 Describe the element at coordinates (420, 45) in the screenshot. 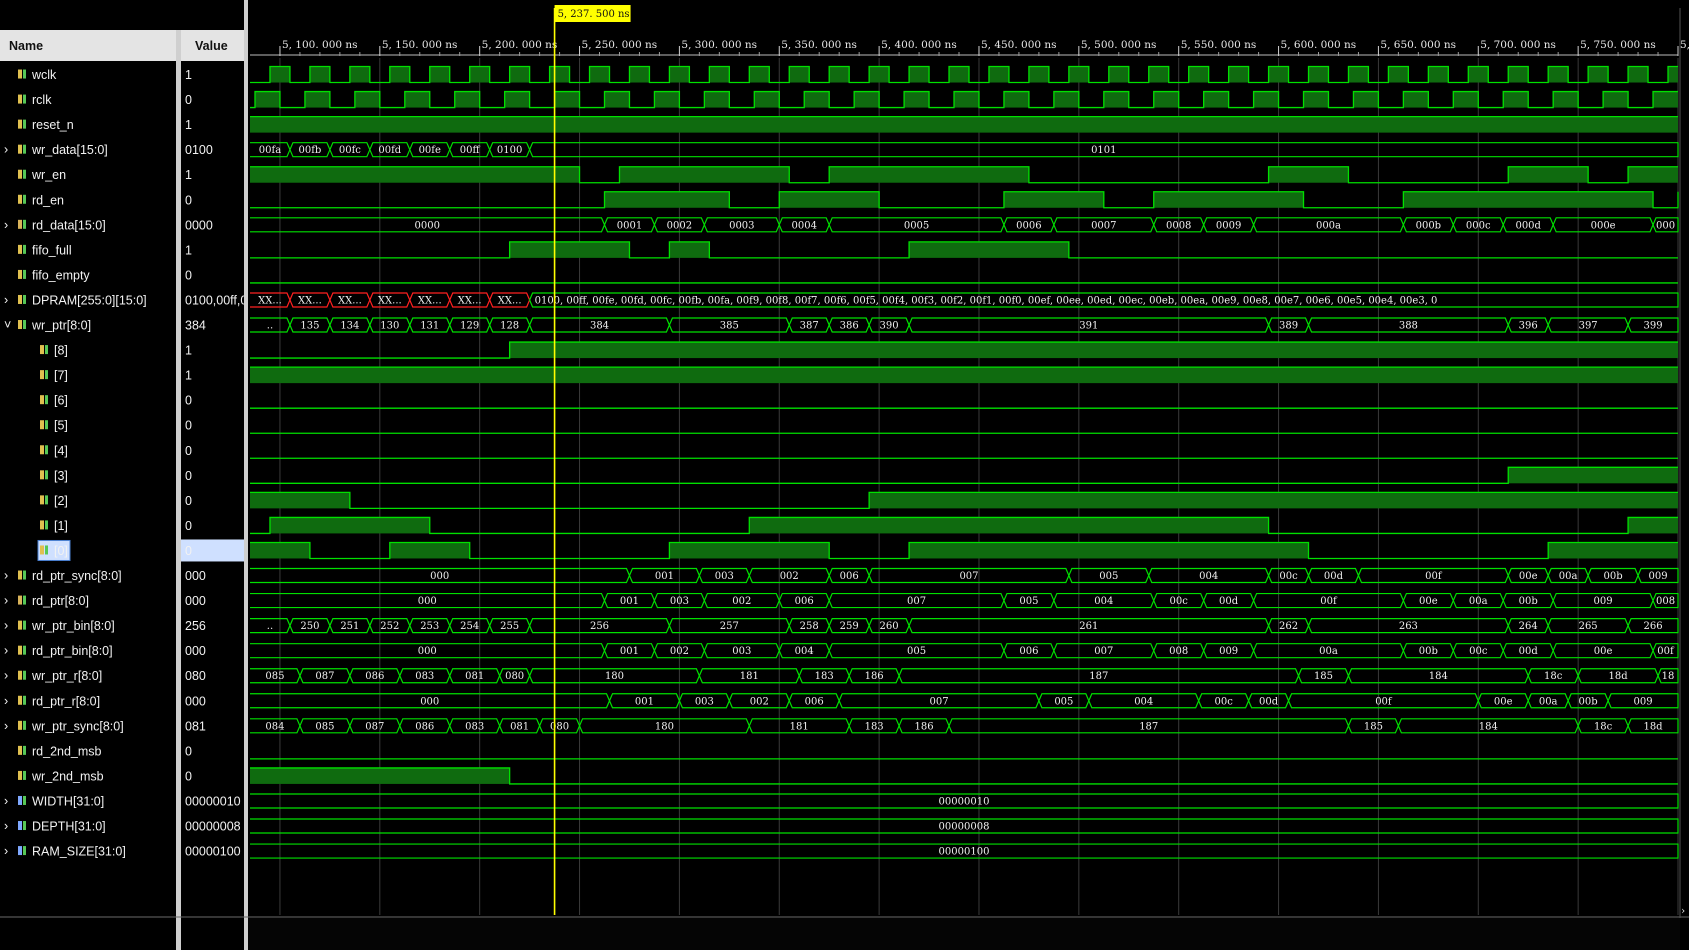

I see `ruler-tick-label: 5, 150. 000 ns` at that location.